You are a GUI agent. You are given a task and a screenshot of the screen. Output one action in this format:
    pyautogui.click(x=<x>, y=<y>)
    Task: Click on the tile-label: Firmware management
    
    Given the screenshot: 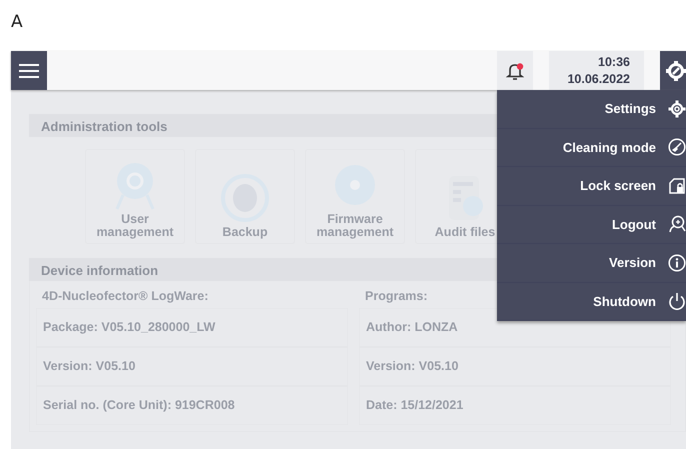 What is the action you would take?
    pyautogui.click(x=355, y=225)
    